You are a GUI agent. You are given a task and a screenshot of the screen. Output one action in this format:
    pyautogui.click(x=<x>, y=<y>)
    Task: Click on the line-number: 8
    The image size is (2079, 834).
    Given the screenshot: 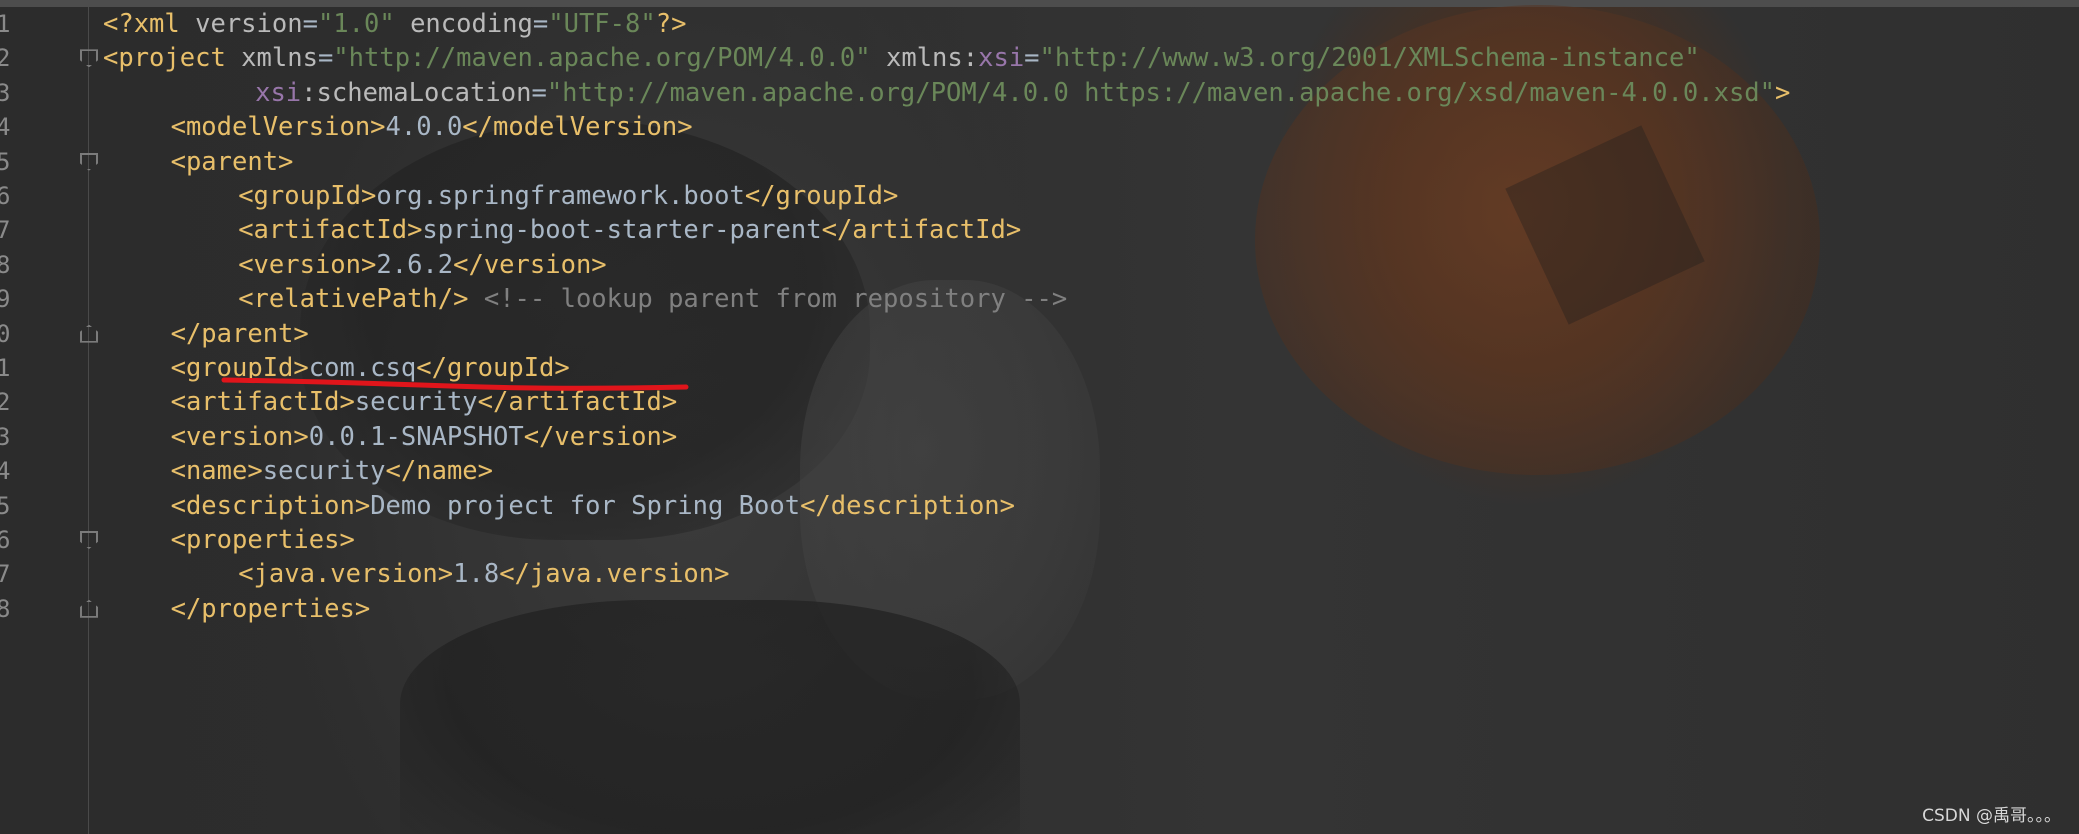 What is the action you would take?
    pyautogui.click(x=5, y=608)
    